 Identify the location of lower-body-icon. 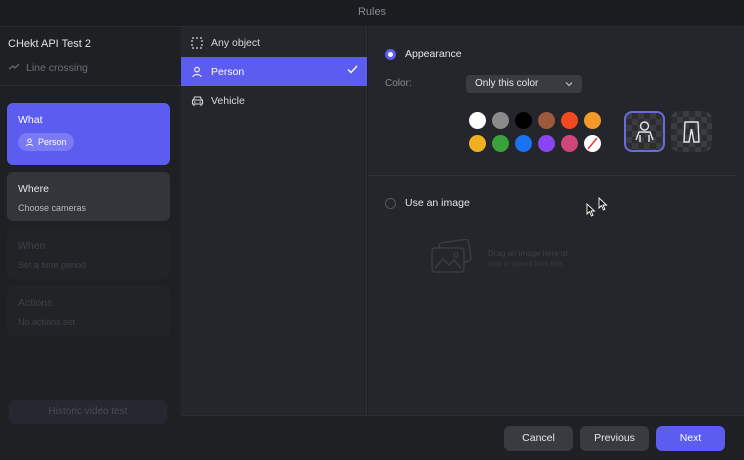
(691, 132).